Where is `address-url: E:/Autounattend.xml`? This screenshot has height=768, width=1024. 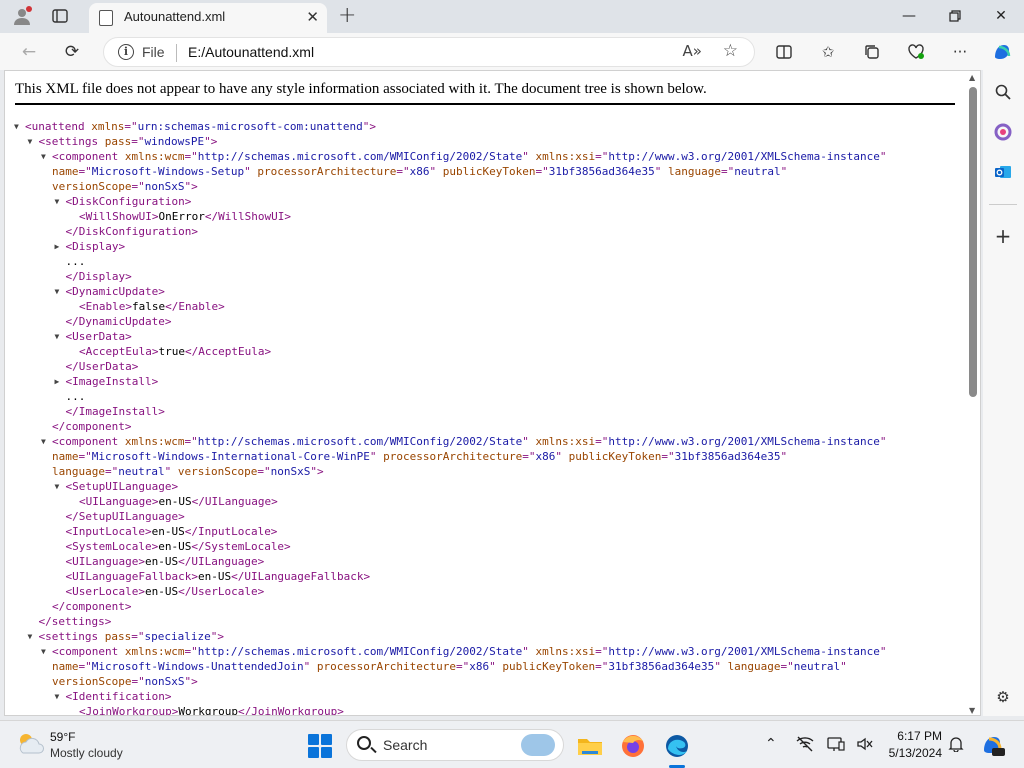
address-url: E:/Autounattend.xml is located at coordinates (251, 52).